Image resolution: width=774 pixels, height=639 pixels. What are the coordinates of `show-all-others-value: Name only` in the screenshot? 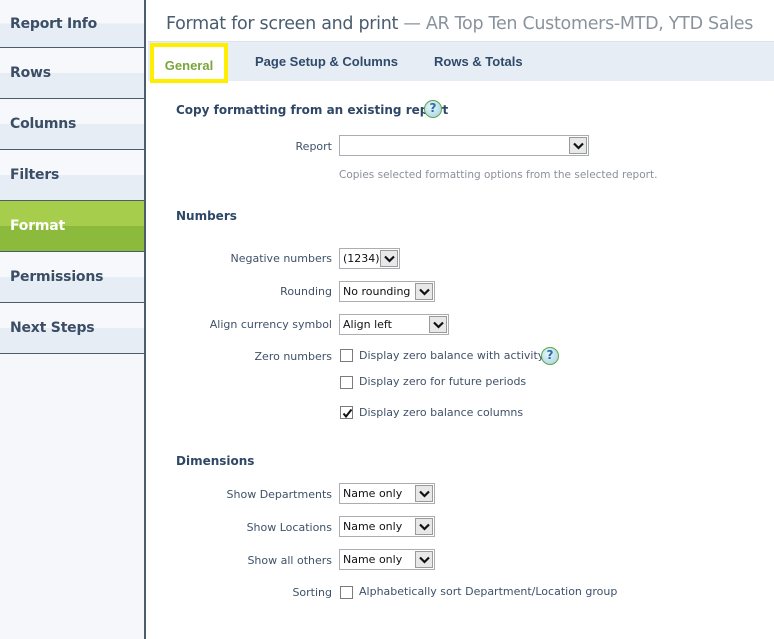 It's located at (373, 559).